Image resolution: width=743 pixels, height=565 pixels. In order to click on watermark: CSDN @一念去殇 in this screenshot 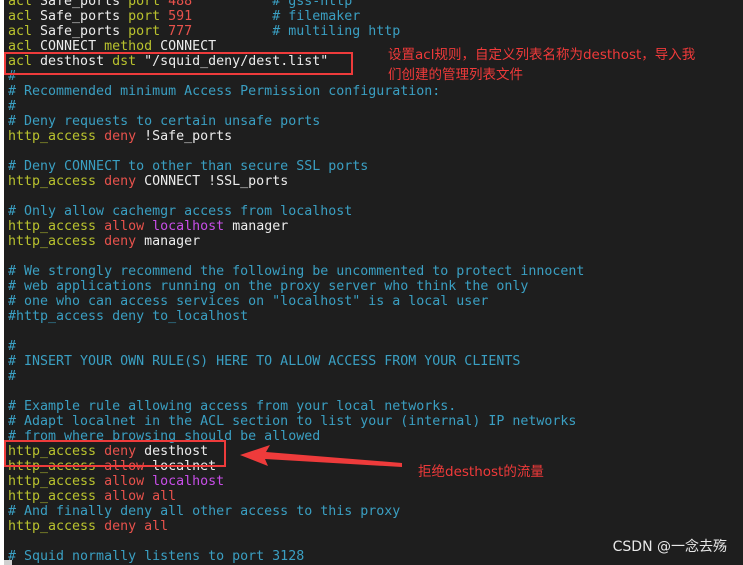, I will do `click(669, 547)`.